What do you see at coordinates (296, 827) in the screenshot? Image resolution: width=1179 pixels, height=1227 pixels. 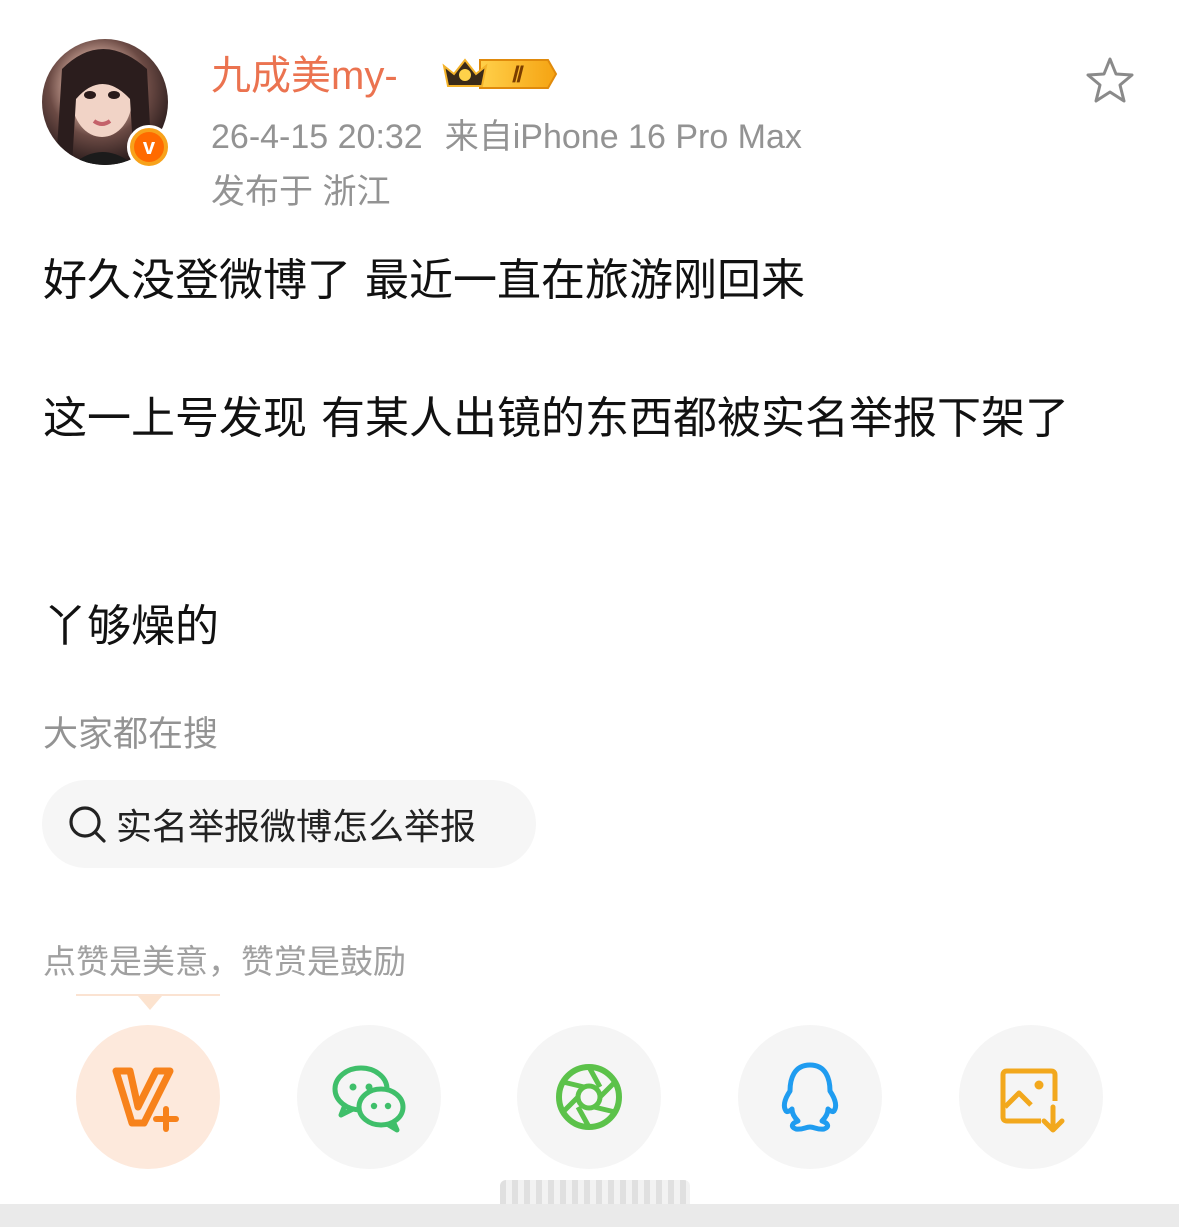 I see `trending-query: 实名举报微博怎么举报` at bounding box center [296, 827].